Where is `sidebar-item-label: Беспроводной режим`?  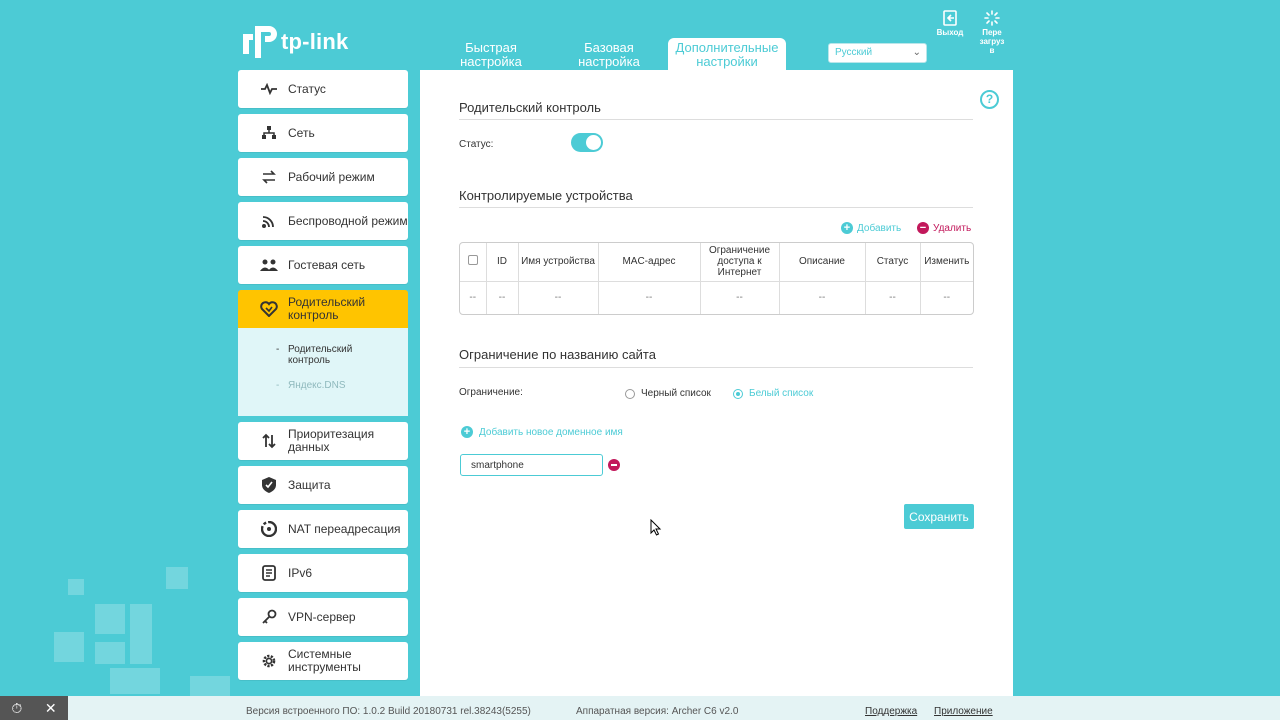 sidebar-item-label: Беспроводной режим is located at coordinates (348, 220).